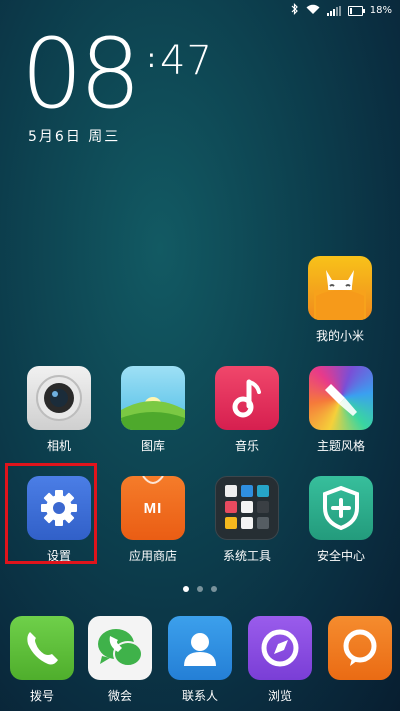 This screenshot has width=400, height=711. I want to click on dock-browser: 浏览, so click(280, 660).